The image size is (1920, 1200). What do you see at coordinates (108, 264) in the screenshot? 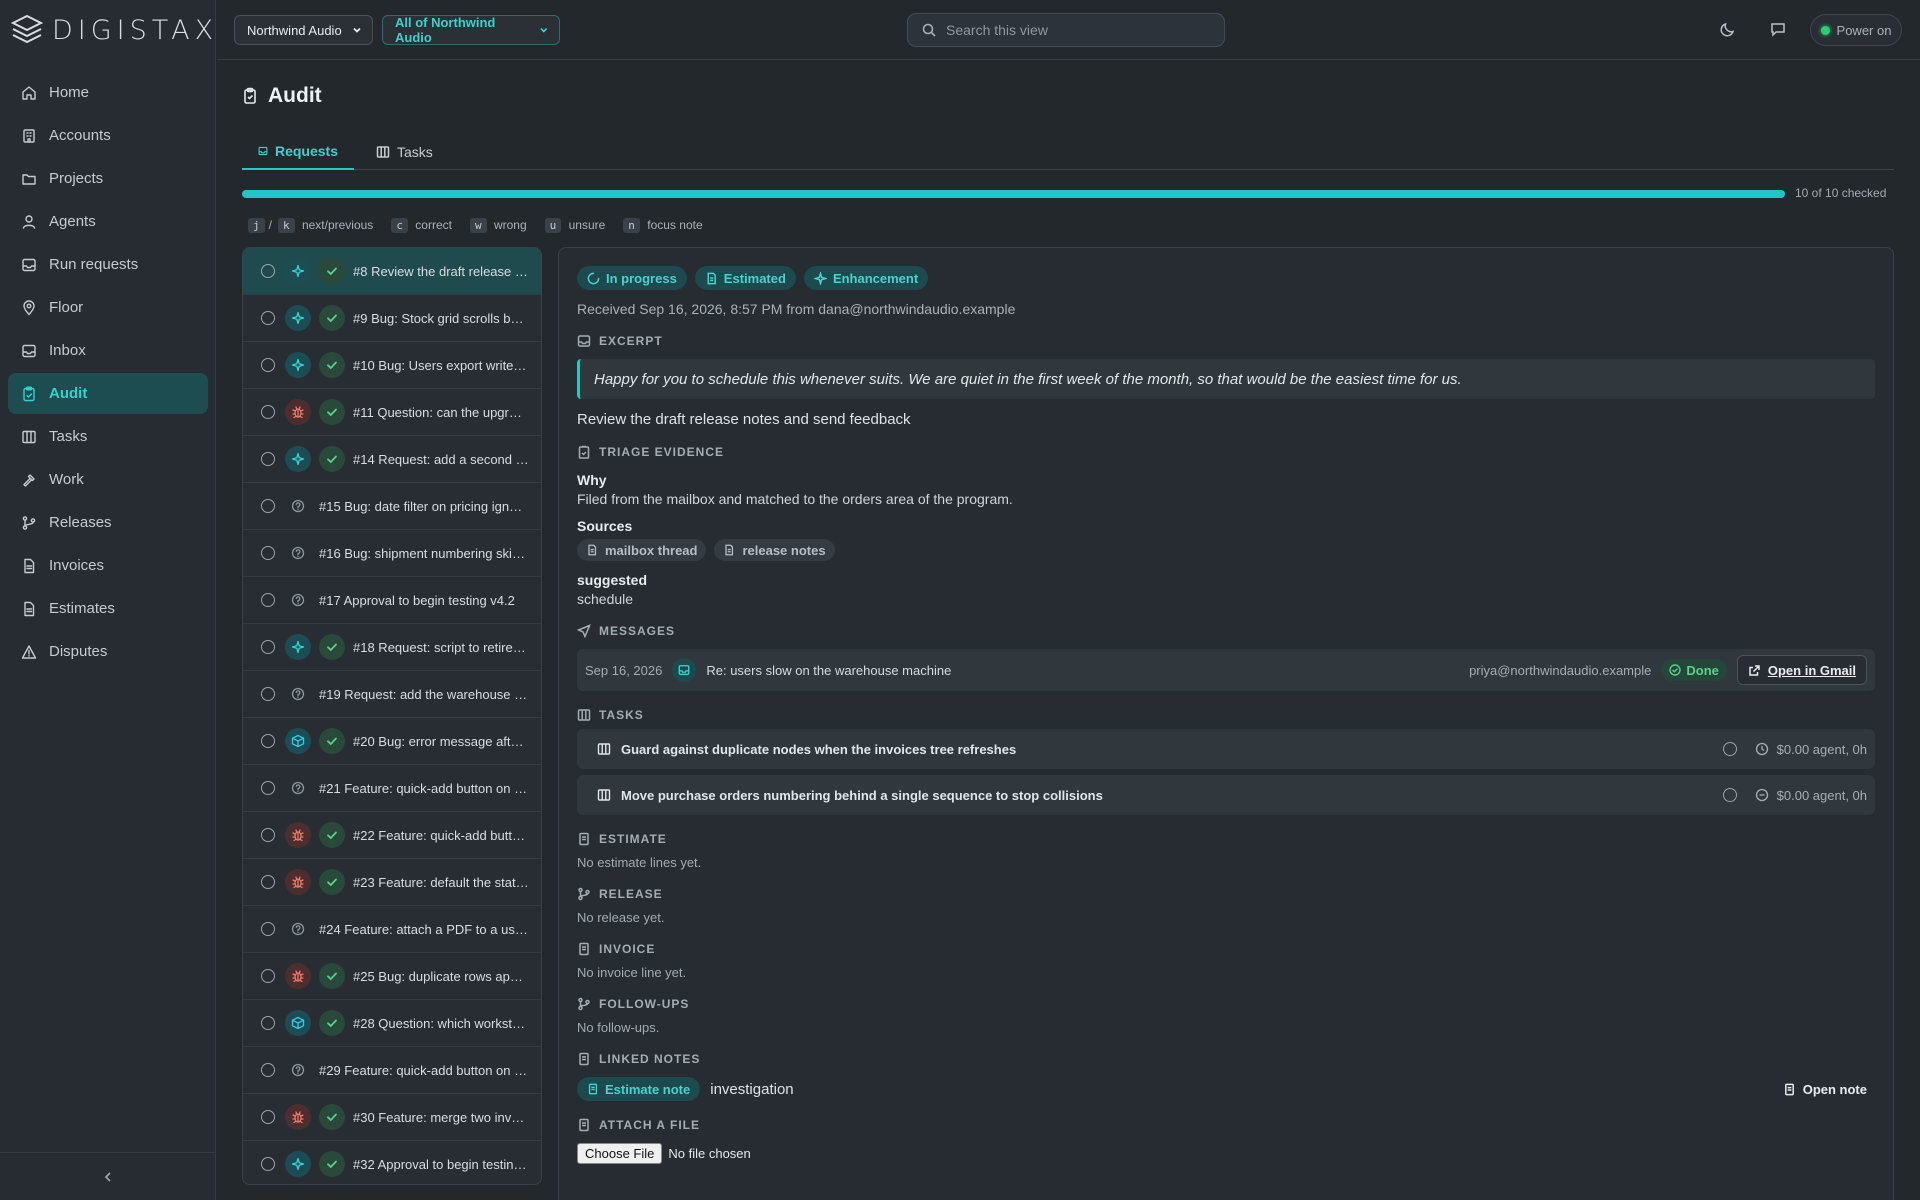
I see `sidebar-item-run-requests: Run requests` at bounding box center [108, 264].